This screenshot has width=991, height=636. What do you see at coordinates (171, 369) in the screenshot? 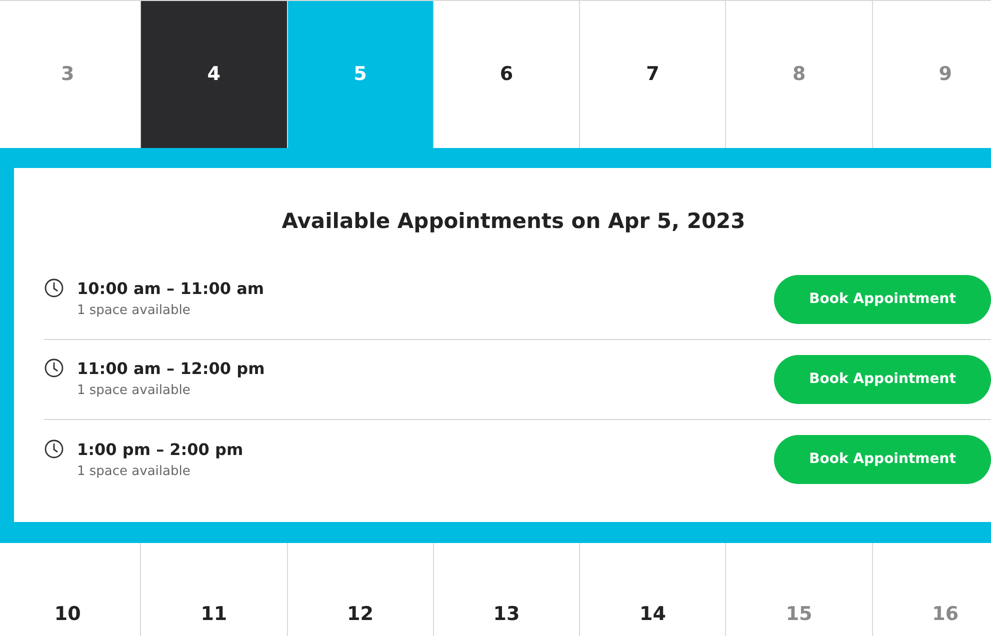
I see `time-range: 11:00 am – 12:00 pm` at bounding box center [171, 369].